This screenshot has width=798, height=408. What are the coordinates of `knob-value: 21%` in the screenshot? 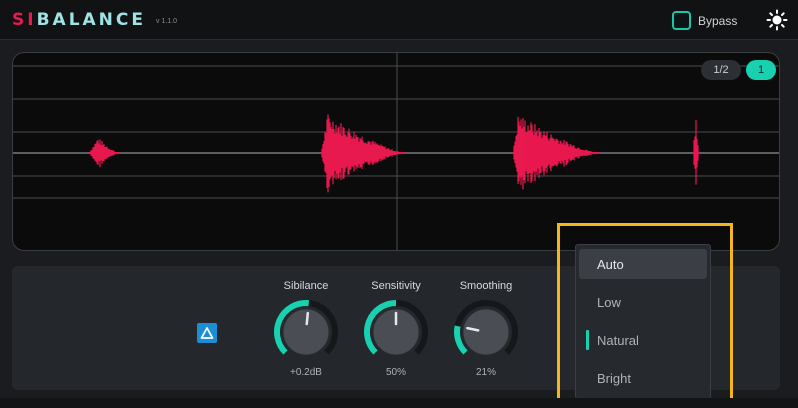 It's located at (485, 372).